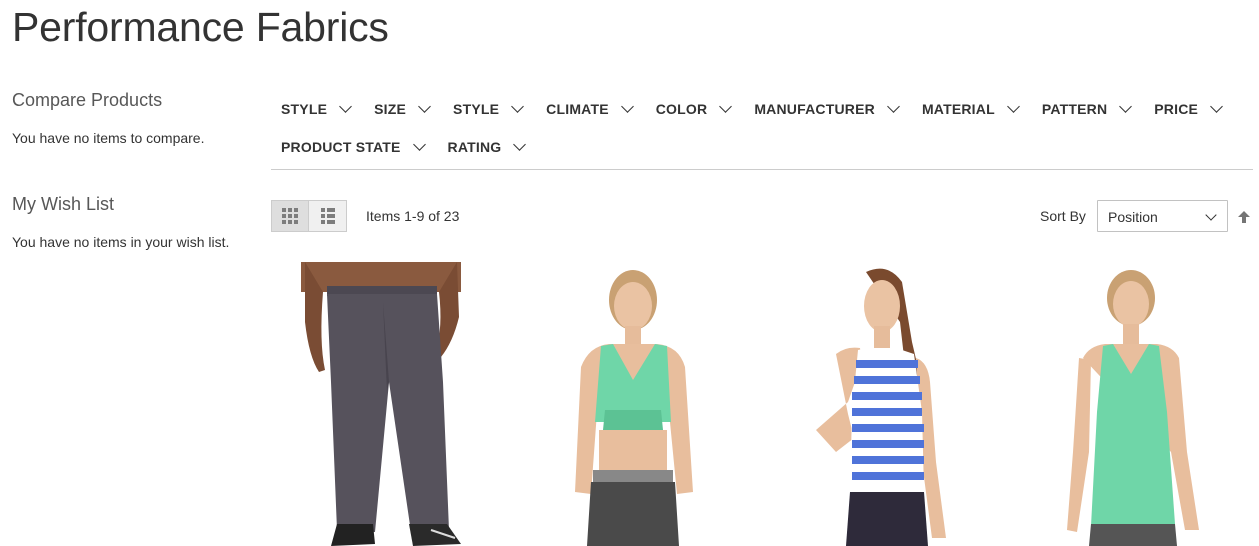  Describe the element at coordinates (402, 108) in the screenshot. I see `filter-size: SIZE` at that location.